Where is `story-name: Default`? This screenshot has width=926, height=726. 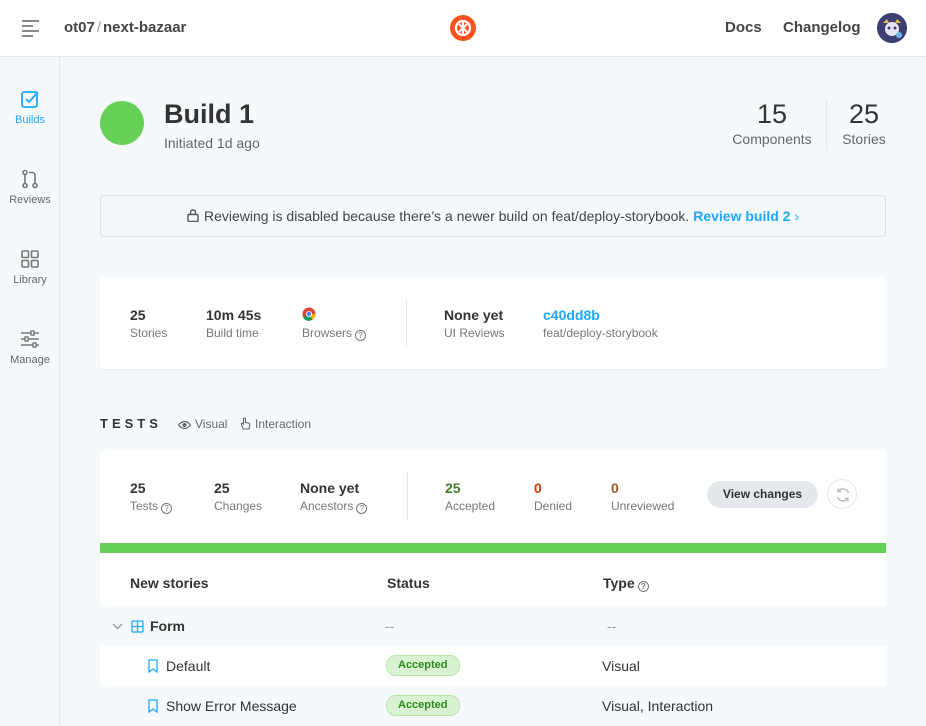 story-name: Default is located at coordinates (188, 666).